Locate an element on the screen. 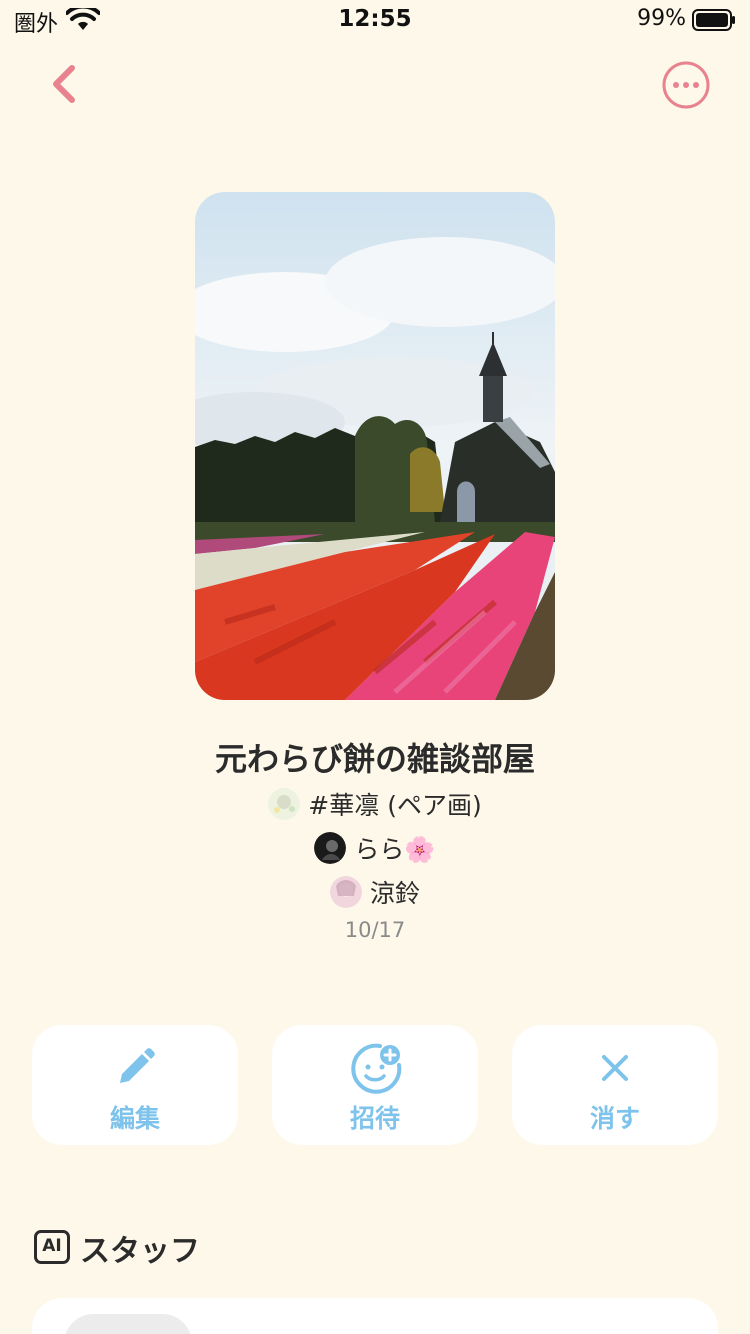  more-horizontal-circle-icon is located at coordinates (686, 85).